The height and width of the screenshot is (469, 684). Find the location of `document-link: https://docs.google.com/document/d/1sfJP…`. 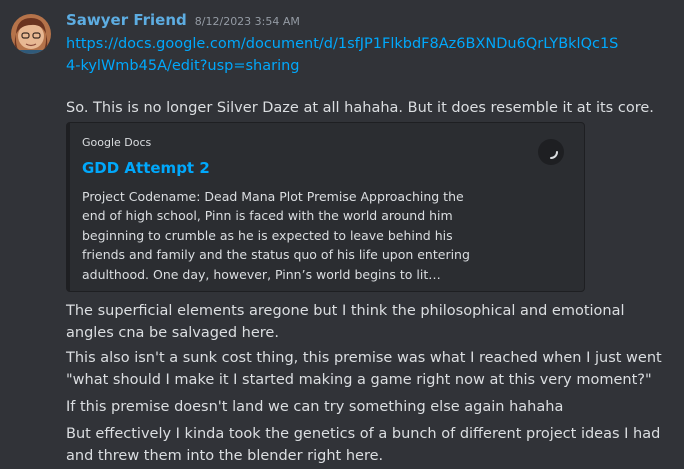

document-link: https://docs.google.com/document/d/1sfJP… is located at coordinates (346, 55).